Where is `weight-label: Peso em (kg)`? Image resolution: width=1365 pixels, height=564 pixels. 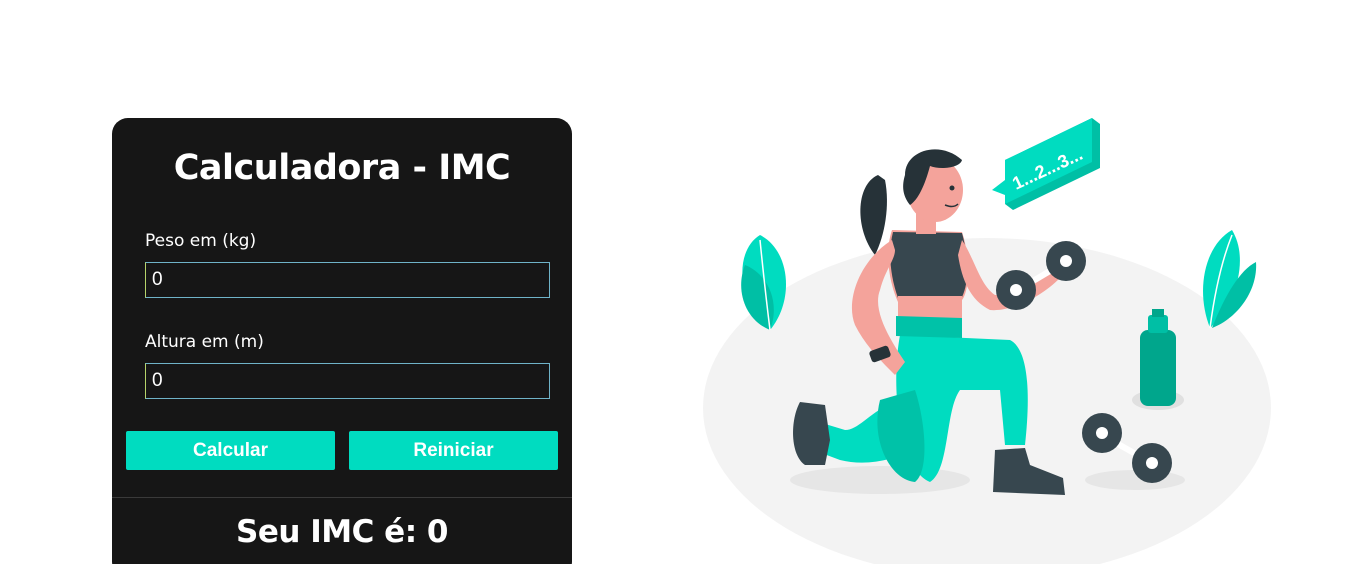 weight-label: Peso em (kg) is located at coordinates (201, 241).